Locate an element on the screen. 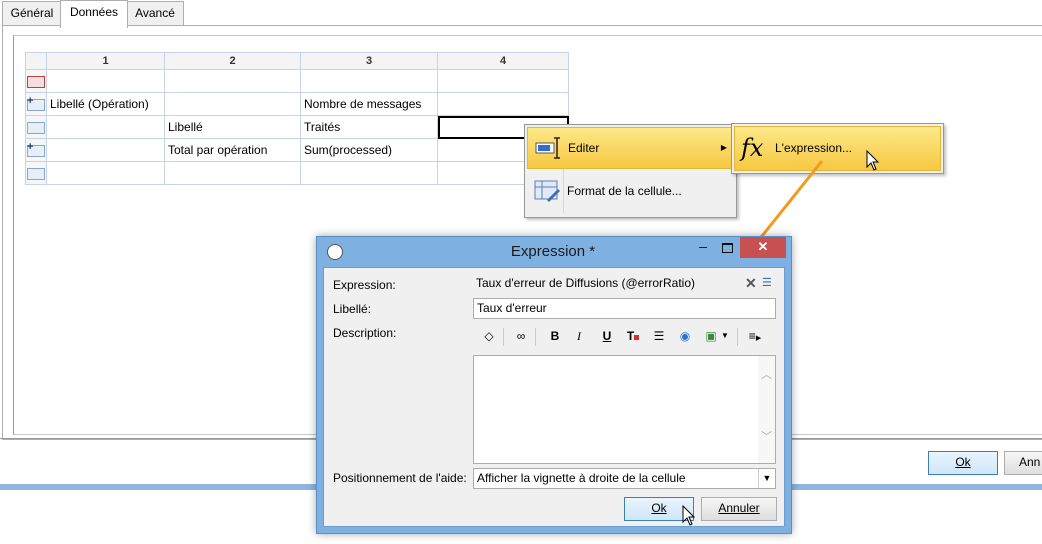  description-toolbar: ◇ ∞ B I U T ☰ ◉ ▣ ▼ ≡▶ is located at coordinates (624, 337).